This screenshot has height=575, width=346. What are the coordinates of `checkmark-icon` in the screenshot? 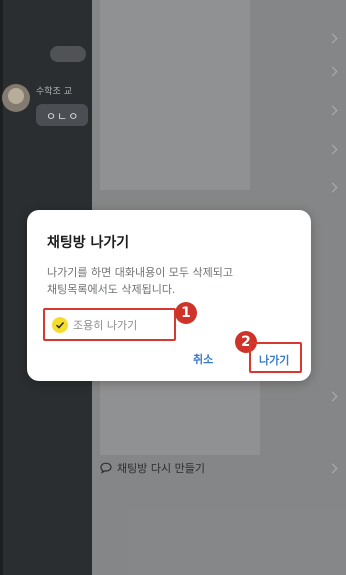 It's located at (60, 325).